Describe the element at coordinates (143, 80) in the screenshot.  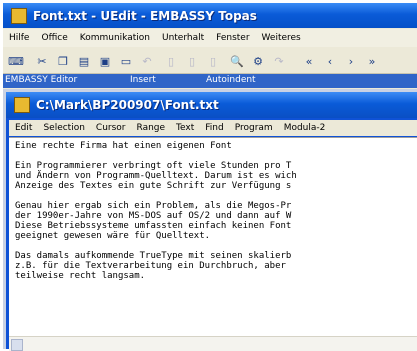
I see `mode-insert: Insert` at that location.